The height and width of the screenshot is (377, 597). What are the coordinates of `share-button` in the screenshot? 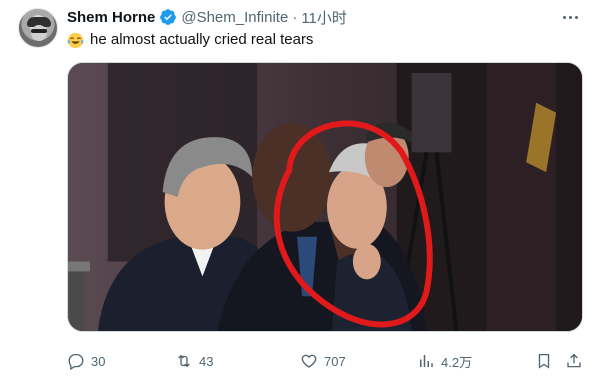 It's located at (574, 361).